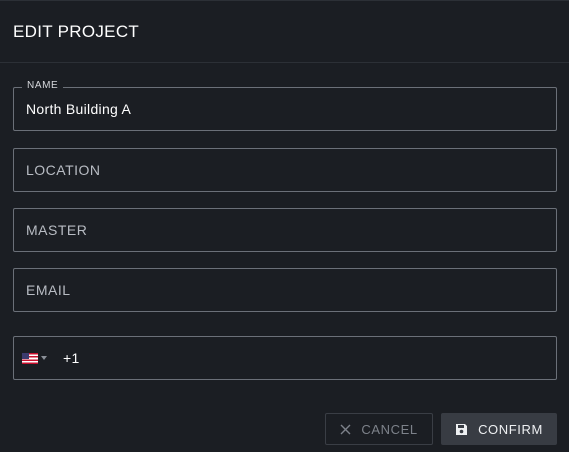 The height and width of the screenshot is (452, 569). Describe the element at coordinates (285, 109) in the screenshot. I see `name-input` at that location.